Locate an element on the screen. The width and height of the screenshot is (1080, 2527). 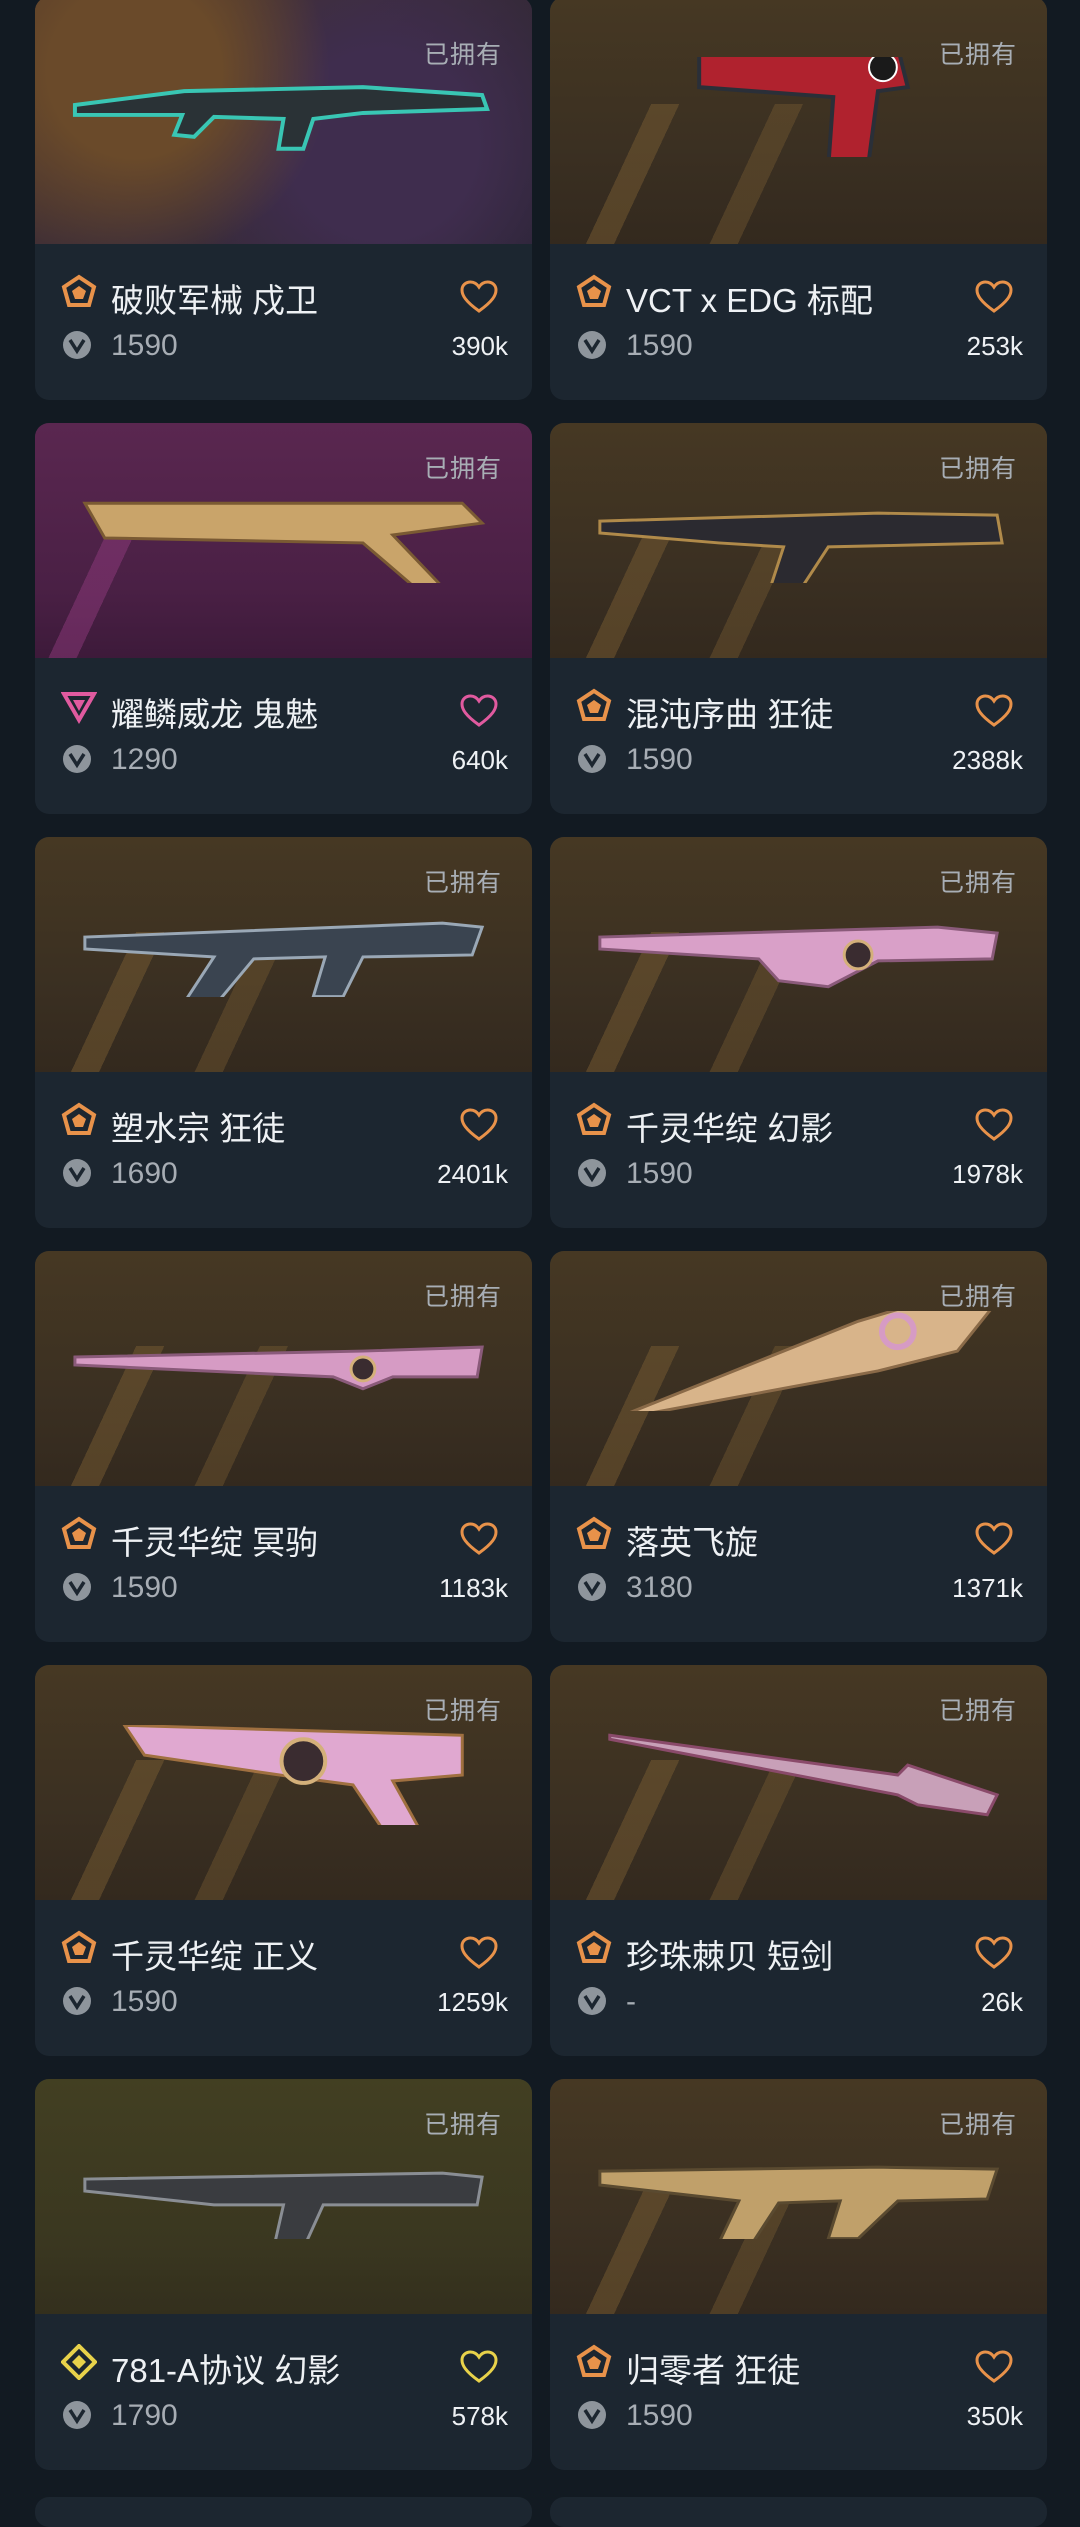
skin-card: 已拥有 耀鳞威龙 鬼魅 1290 640k is located at coordinates (283, 618).